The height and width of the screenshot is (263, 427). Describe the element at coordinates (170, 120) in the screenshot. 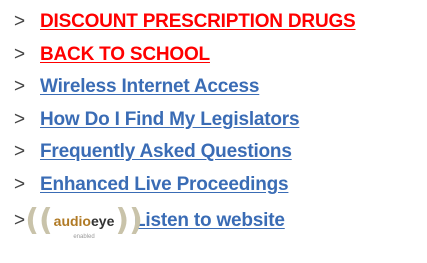

I see `find-legislators-link: How Do I Find My Legislators` at that location.